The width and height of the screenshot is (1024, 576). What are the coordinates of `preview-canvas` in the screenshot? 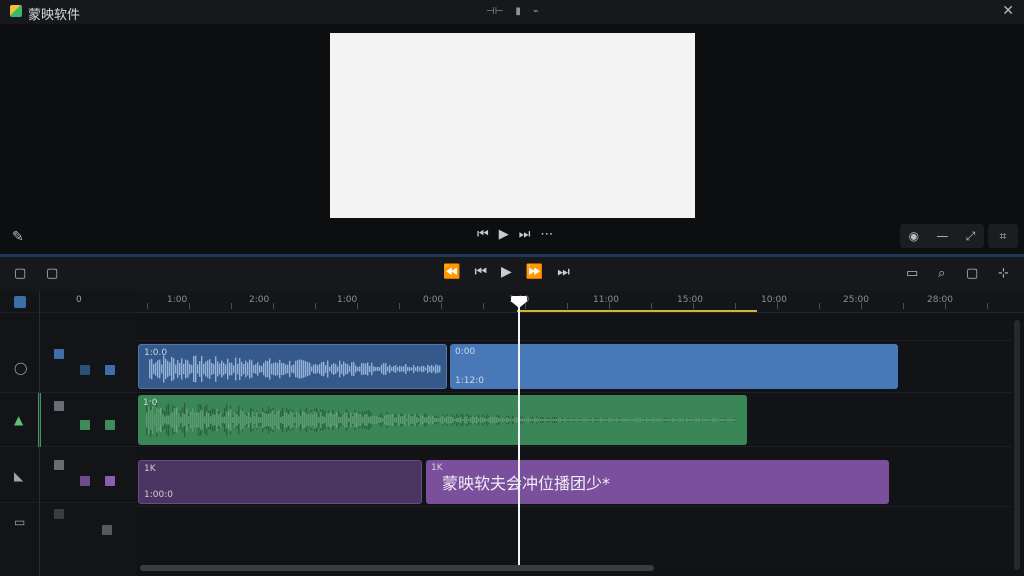 It's located at (512, 125).